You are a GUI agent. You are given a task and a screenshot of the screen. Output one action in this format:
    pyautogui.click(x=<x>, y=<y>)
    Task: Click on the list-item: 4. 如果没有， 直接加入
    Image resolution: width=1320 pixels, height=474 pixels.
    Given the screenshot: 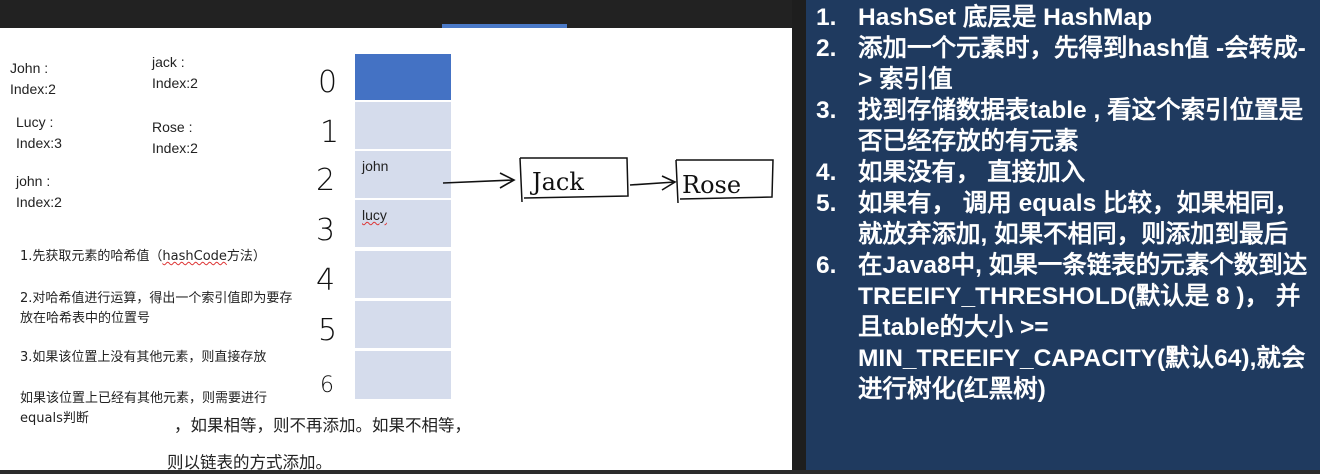 What is the action you would take?
    pyautogui.click(x=951, y=172)
    